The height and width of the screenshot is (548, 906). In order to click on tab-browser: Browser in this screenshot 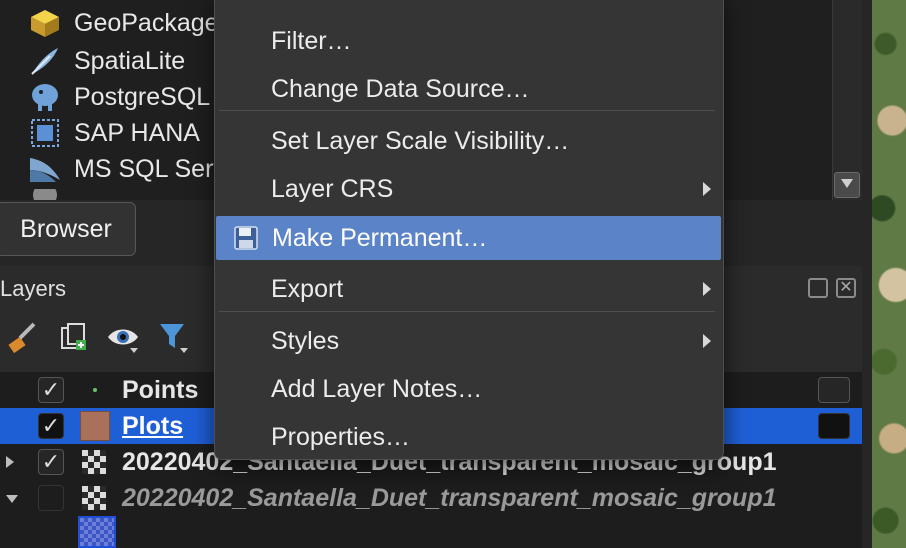, I will do `click(68, 229)`.